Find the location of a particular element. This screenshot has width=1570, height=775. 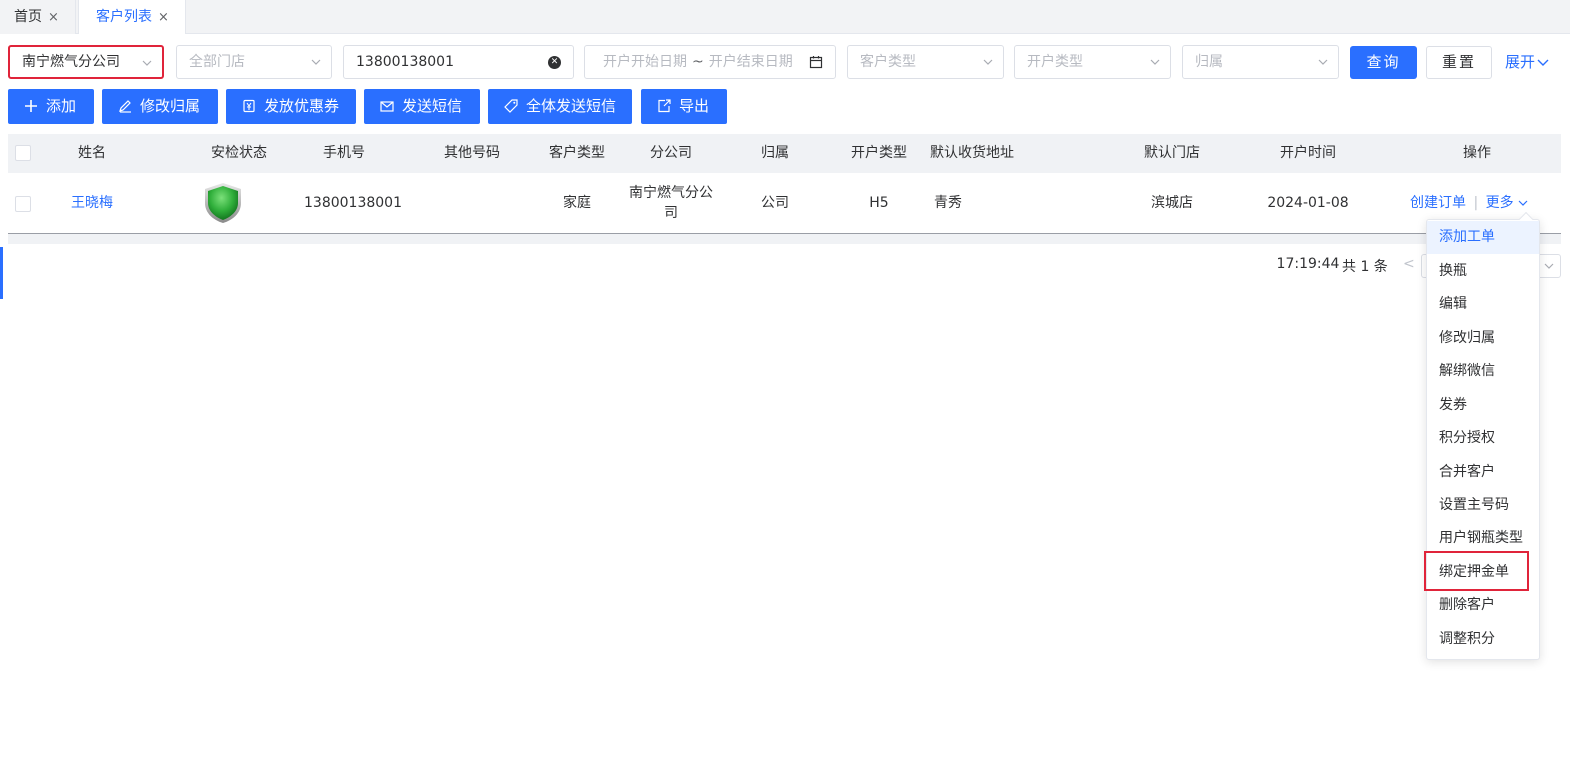

issue-coupon-label: 发放优惠券 is located at coordinates (302, 106).